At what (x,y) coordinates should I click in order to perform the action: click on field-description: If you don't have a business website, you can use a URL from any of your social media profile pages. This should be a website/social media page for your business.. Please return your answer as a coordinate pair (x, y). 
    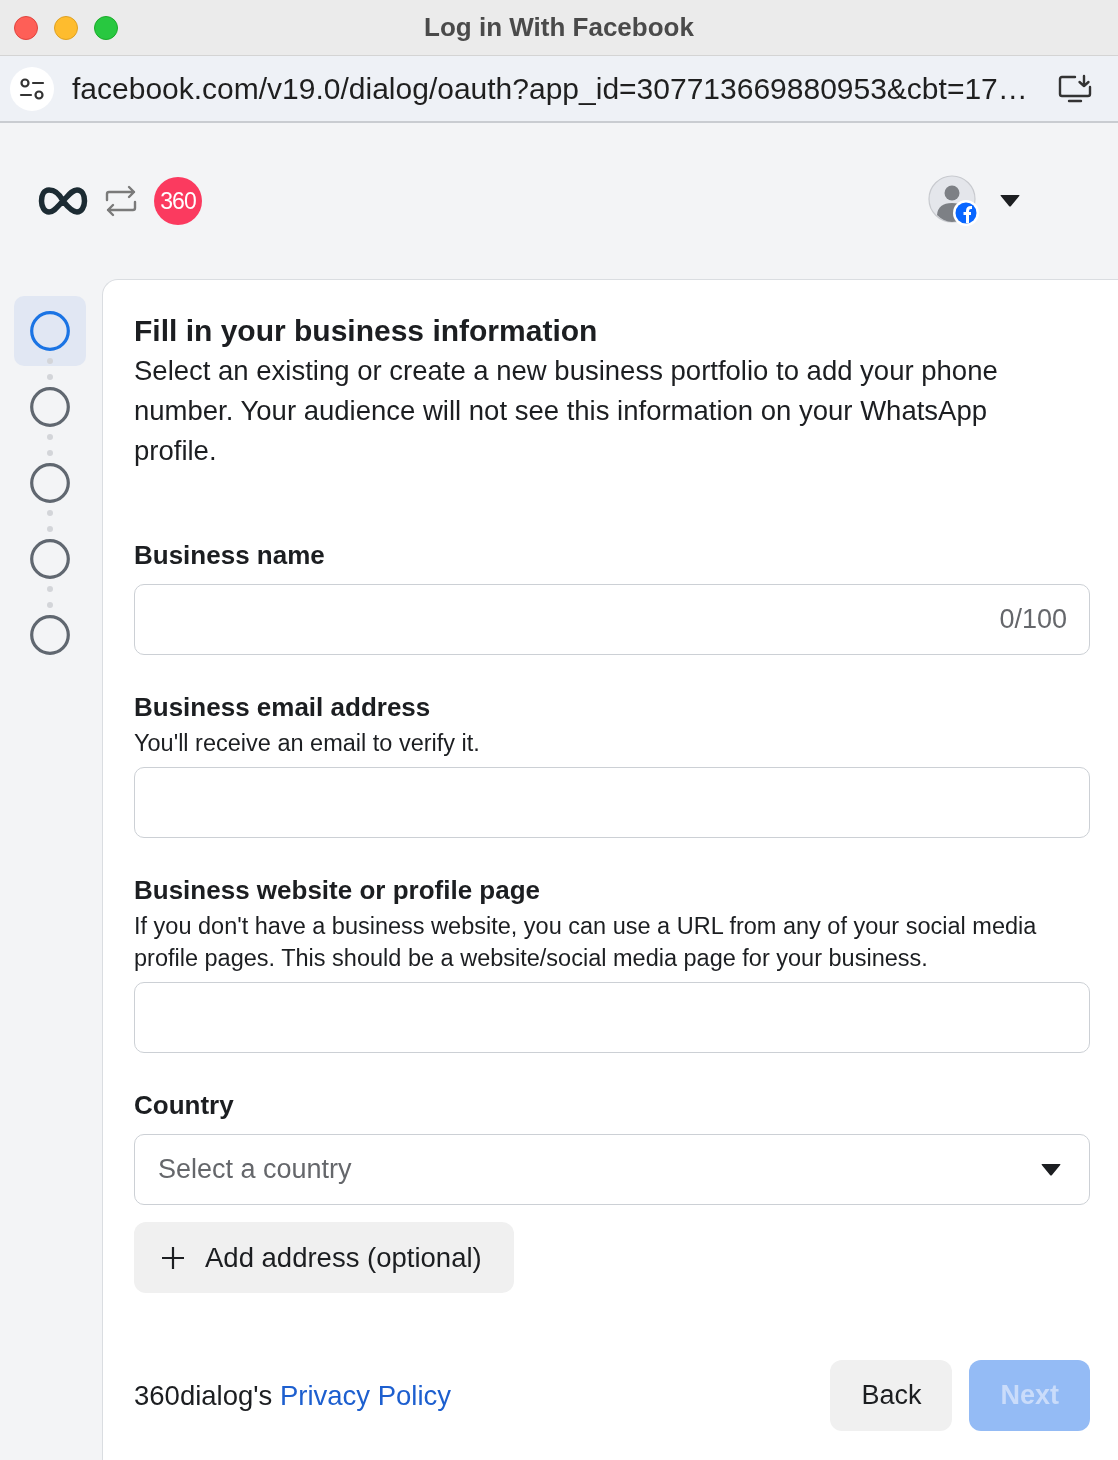
    Looking at the image, I should click on (586, 942).